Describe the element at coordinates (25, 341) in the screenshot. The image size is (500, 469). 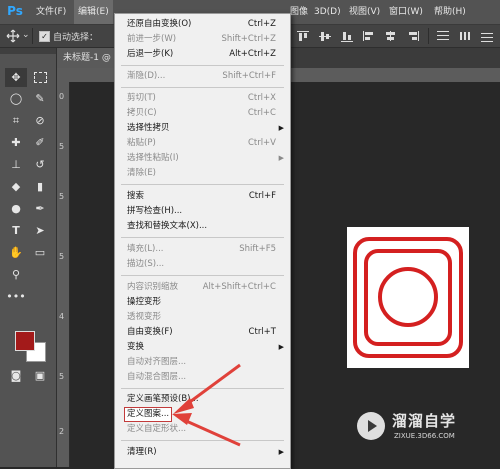
I see `foreground-color-swatch-front` at that location.